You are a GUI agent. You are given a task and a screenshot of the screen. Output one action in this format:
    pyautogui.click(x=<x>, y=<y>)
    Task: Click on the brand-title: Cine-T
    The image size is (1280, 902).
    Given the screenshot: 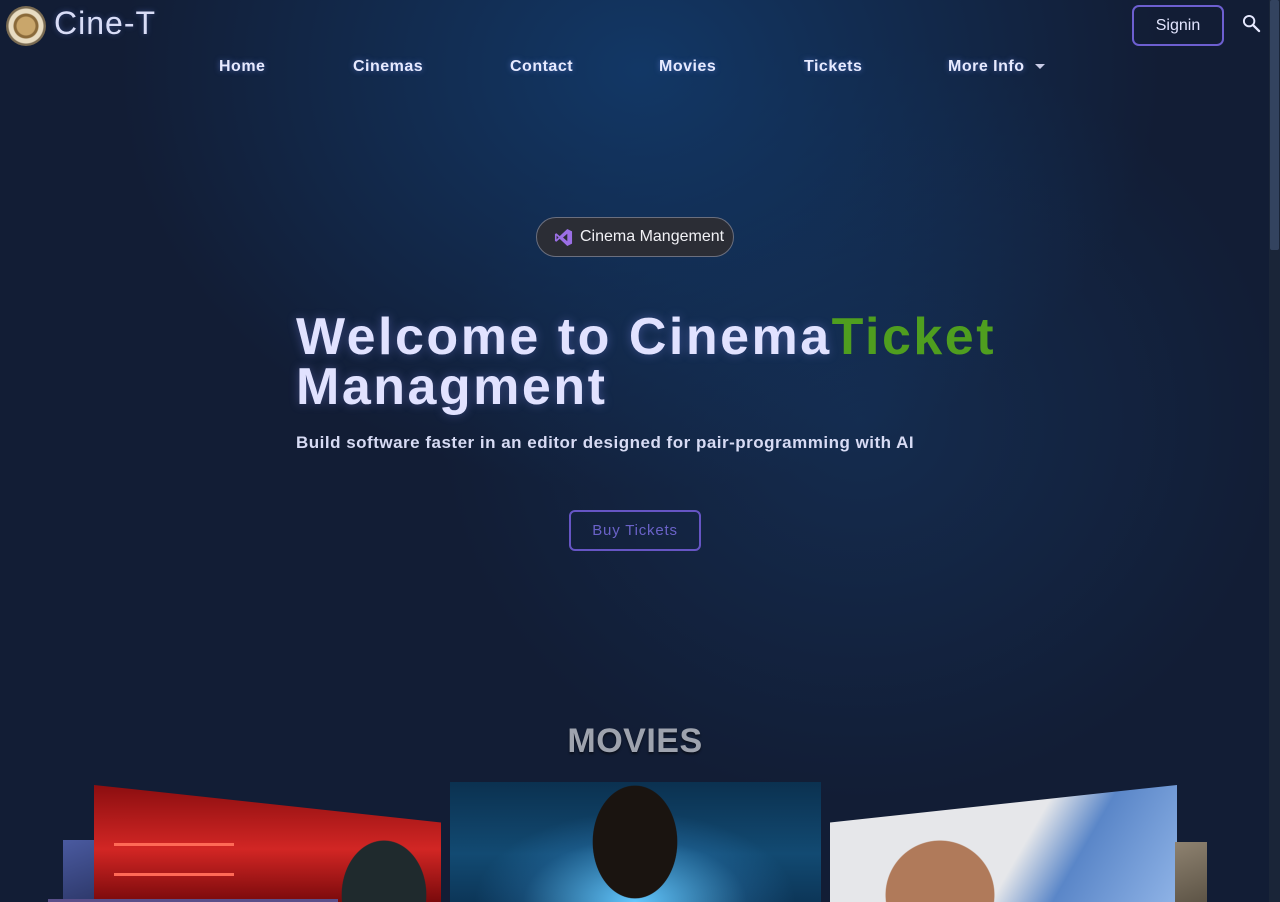 What is the action you would take?
    pyautogui.click(x=105, y=23)
    